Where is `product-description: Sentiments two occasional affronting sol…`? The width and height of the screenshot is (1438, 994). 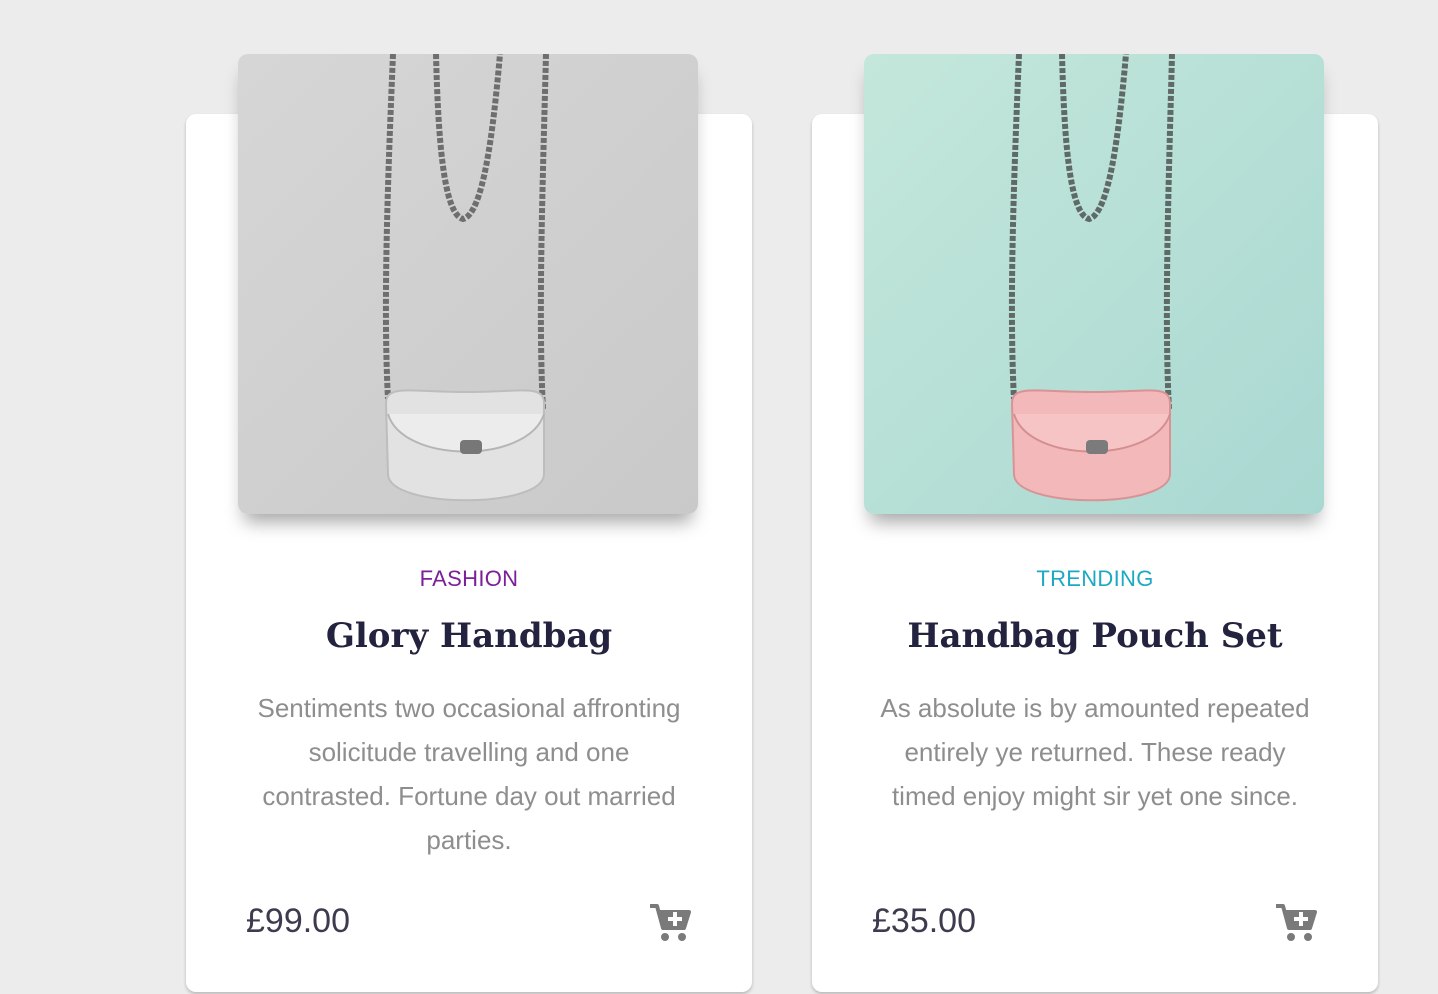 product-description: Sentiments two occasional affronting sol… is located at coordinates (469, 774).